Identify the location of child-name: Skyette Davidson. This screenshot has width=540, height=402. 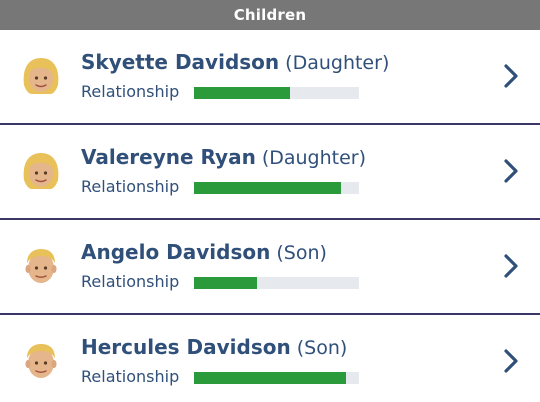
(180, 62).